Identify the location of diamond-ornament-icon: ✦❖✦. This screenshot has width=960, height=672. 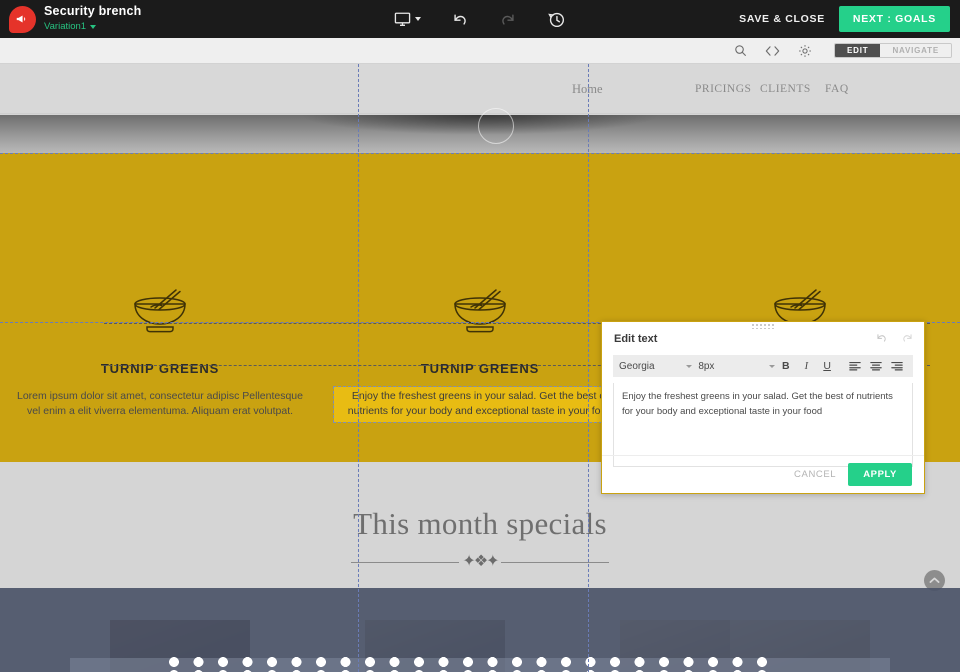
(480, 561).